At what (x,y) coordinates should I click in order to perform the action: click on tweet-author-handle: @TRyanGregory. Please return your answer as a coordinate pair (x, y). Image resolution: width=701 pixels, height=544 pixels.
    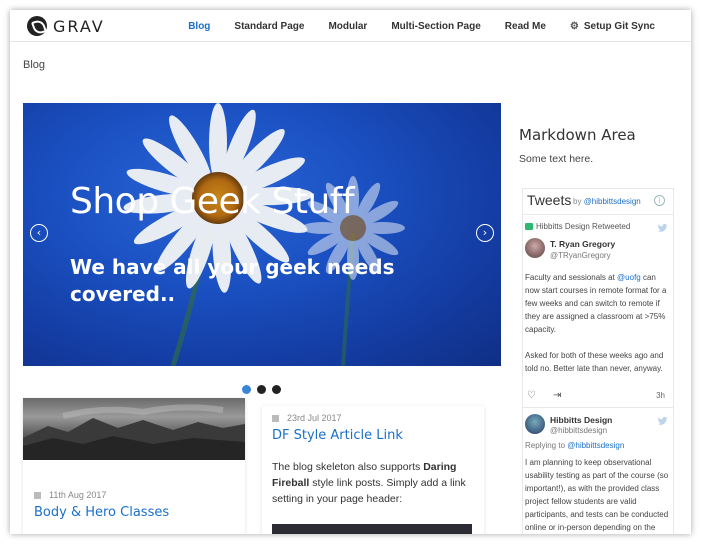
    Looking at the image, I should click on (580, 255).